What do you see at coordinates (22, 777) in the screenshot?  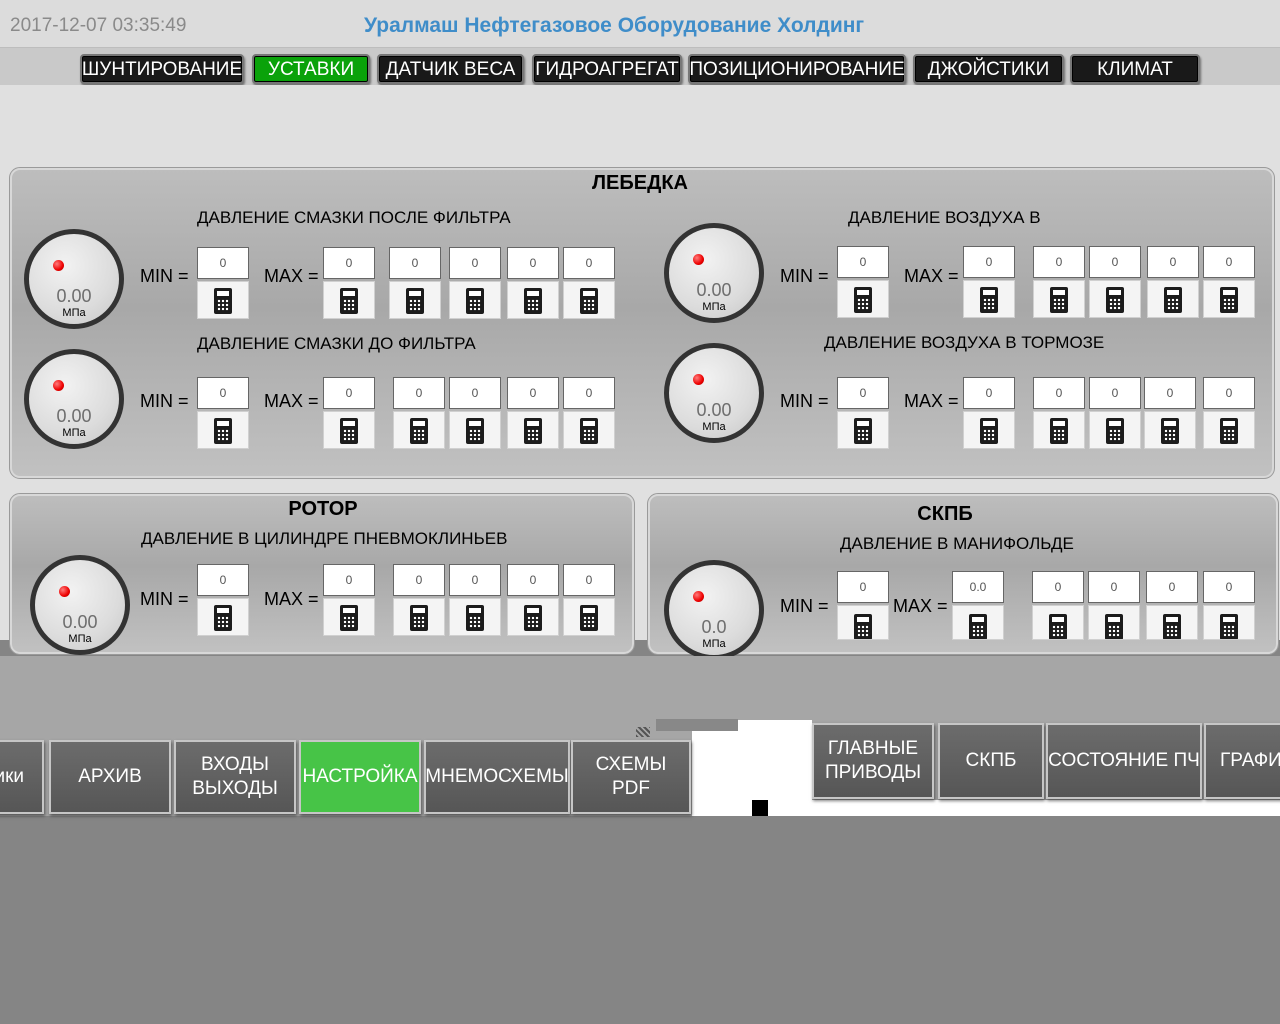 I see `bottom-nav-button: ики` at bounding box center [22, 777].